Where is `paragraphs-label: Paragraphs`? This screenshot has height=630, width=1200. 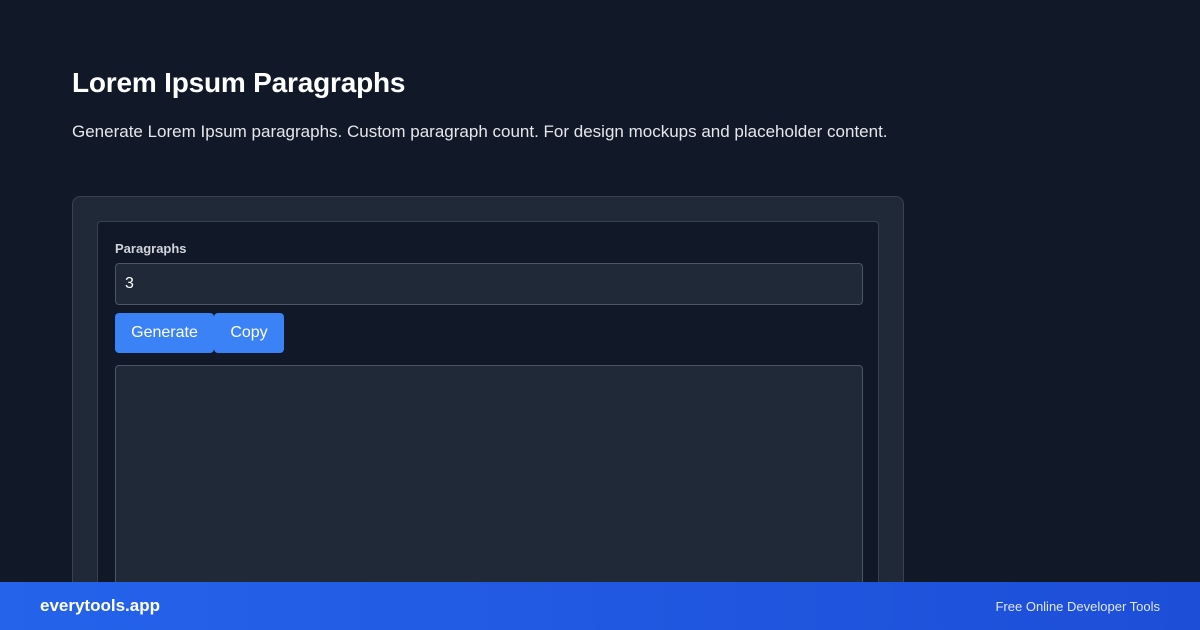 paragraphs-label: Paragraphs is located at coordinates (151, 248).